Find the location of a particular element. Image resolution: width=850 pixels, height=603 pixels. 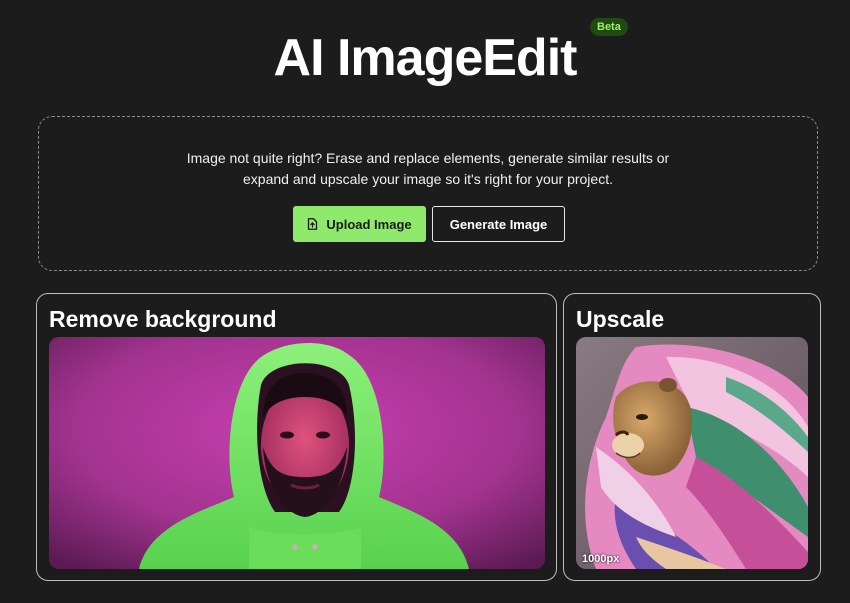

upscale-example-image: 1000px is located at coordinates (692, 453).